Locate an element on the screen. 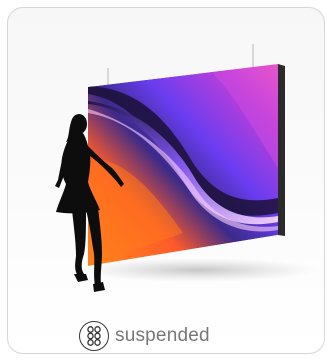 The width and height of the screenshot is (333, 363). mount-type-label: suspended is located at coordinates (162, 335).